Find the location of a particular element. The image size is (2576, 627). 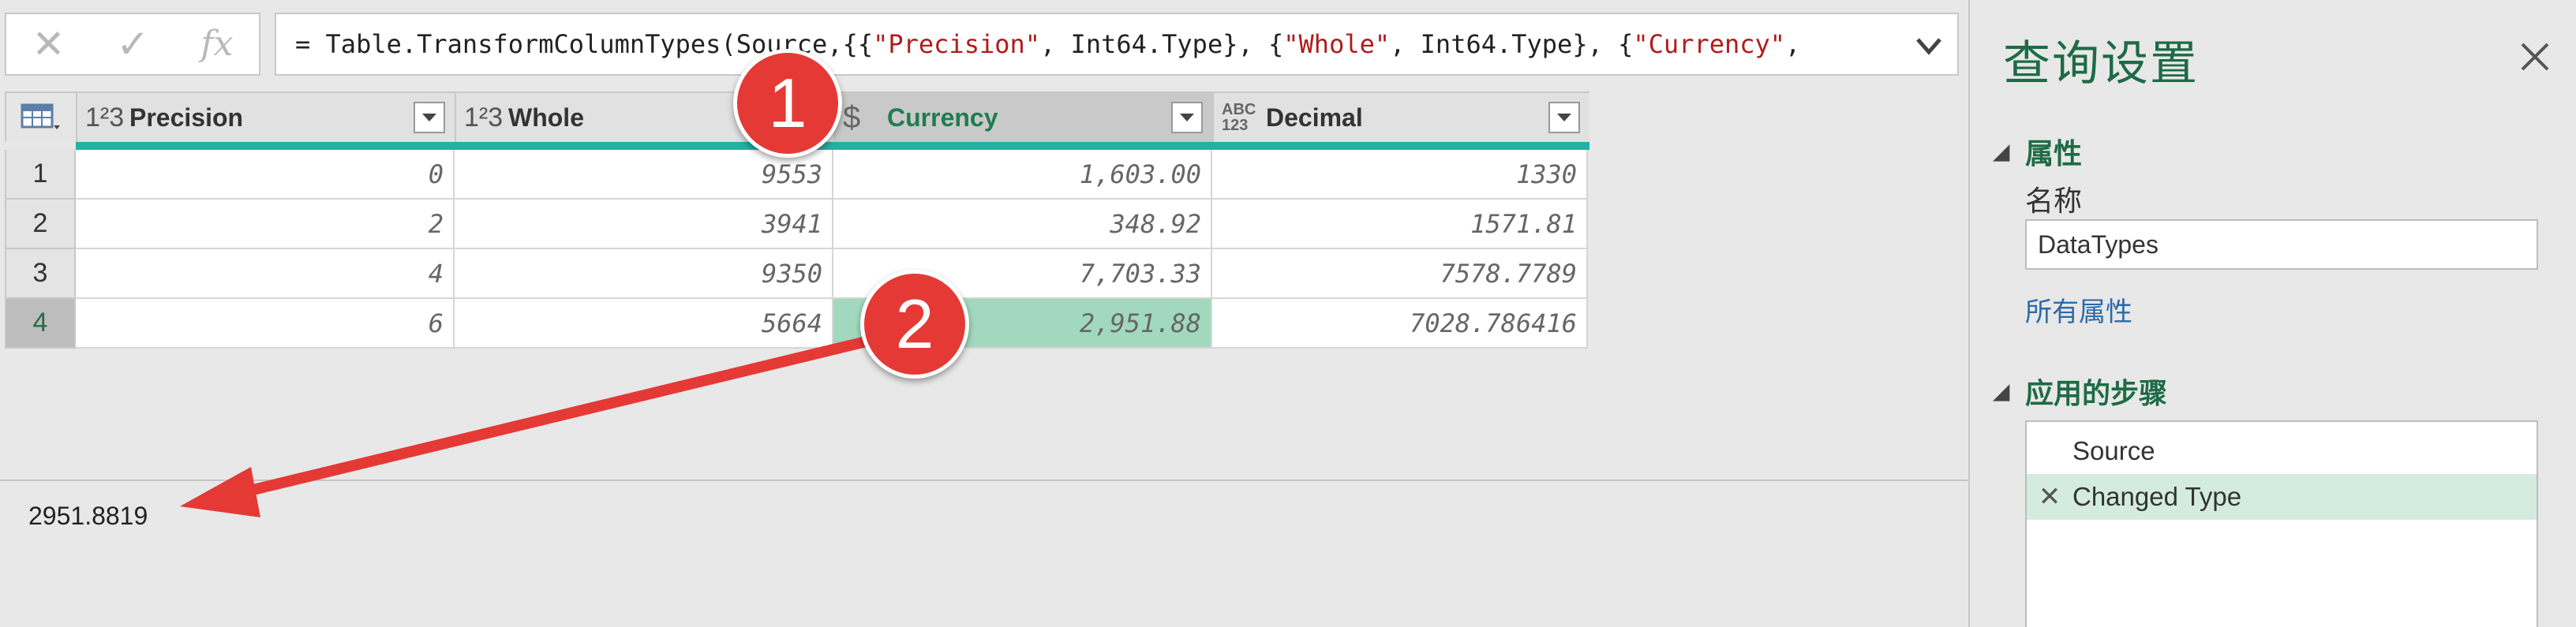

close-icon is located at coordinates (2534, 57).